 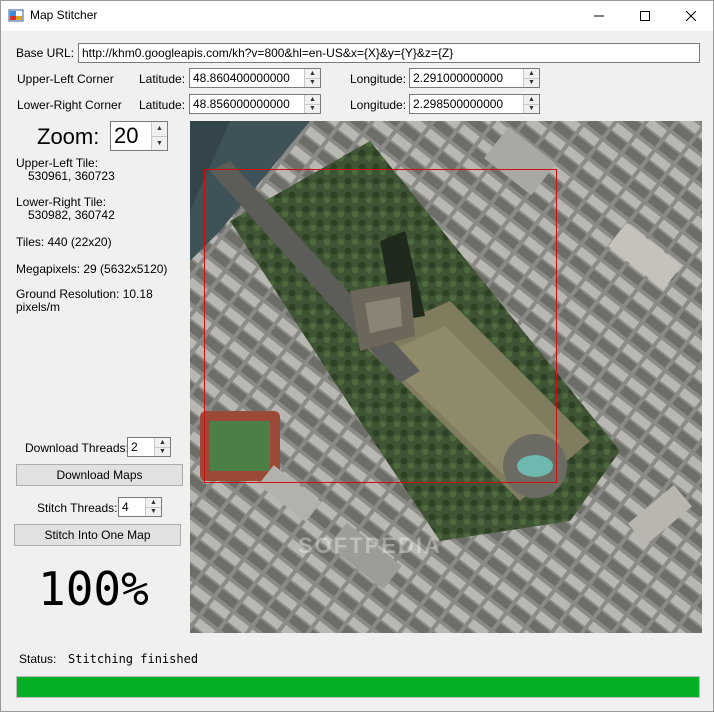 I want to click on lower-right-lon-label: Longitude:, so click(x=378, y=105).